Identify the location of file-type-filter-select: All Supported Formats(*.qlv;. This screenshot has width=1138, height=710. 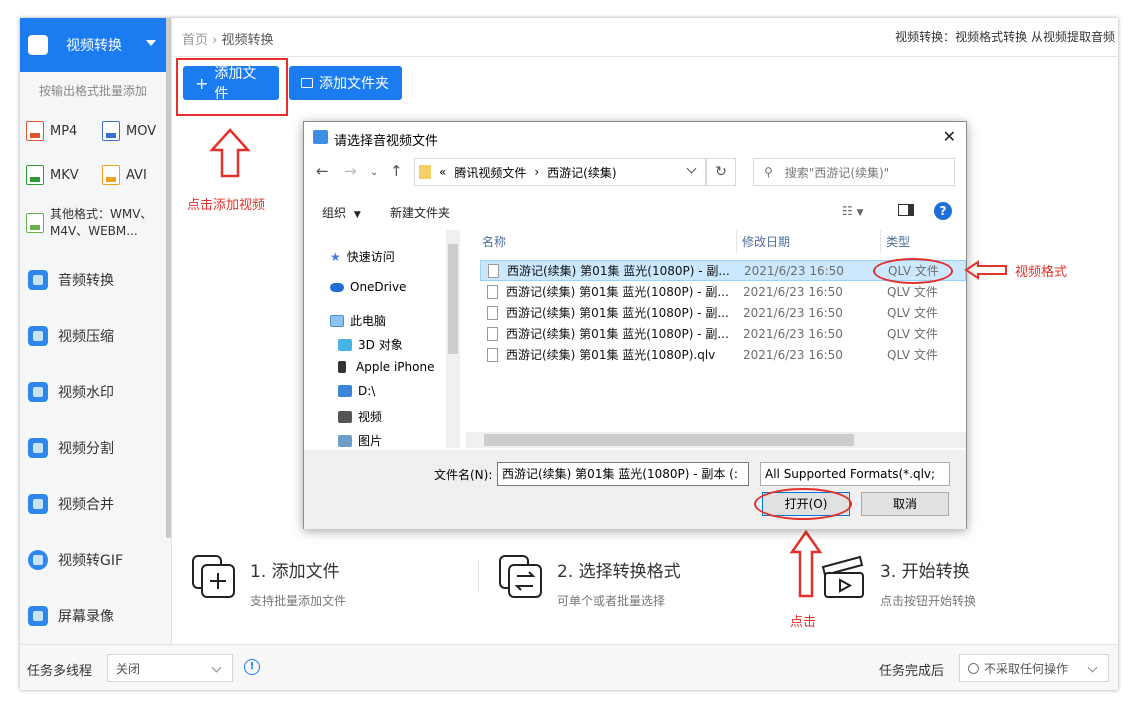
(855, 474).